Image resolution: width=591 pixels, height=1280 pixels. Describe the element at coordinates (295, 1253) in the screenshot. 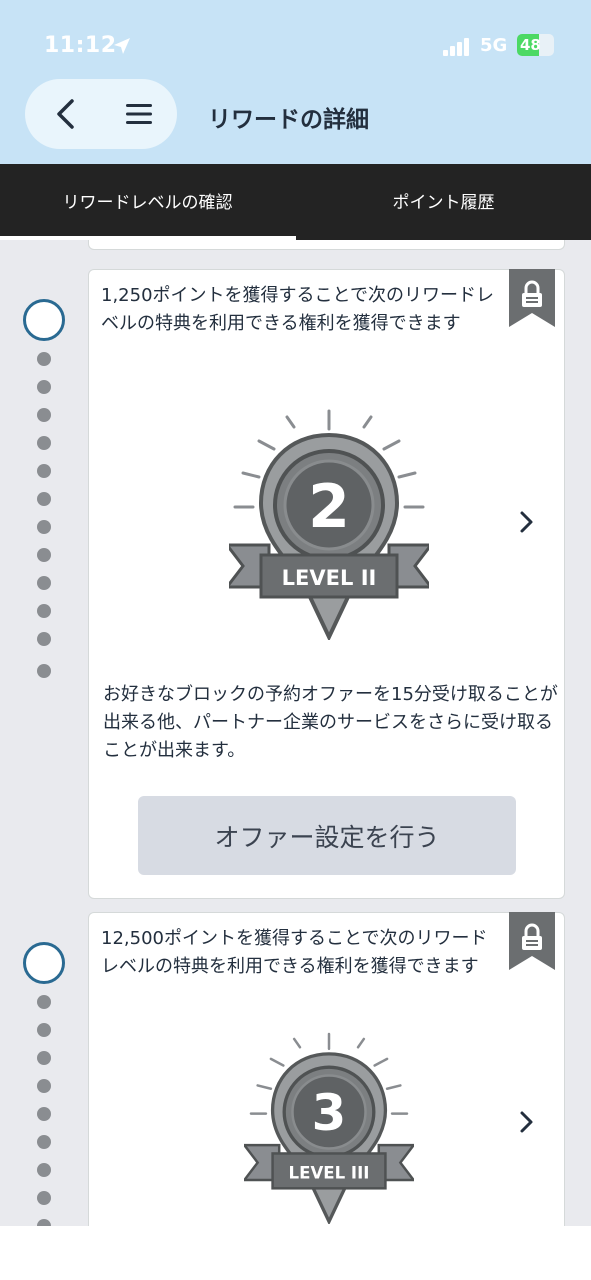

I see `bottom-area` at that location.